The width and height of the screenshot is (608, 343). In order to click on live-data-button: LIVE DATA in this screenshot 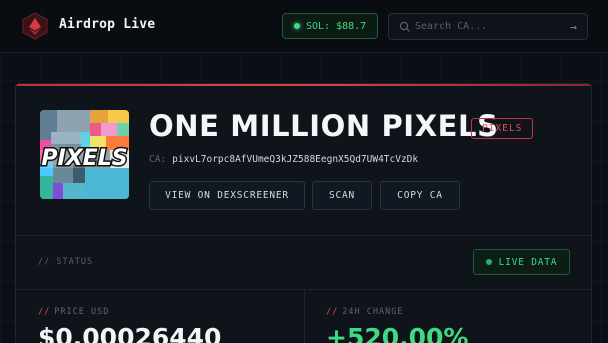, I will do `click(521, 262)`.